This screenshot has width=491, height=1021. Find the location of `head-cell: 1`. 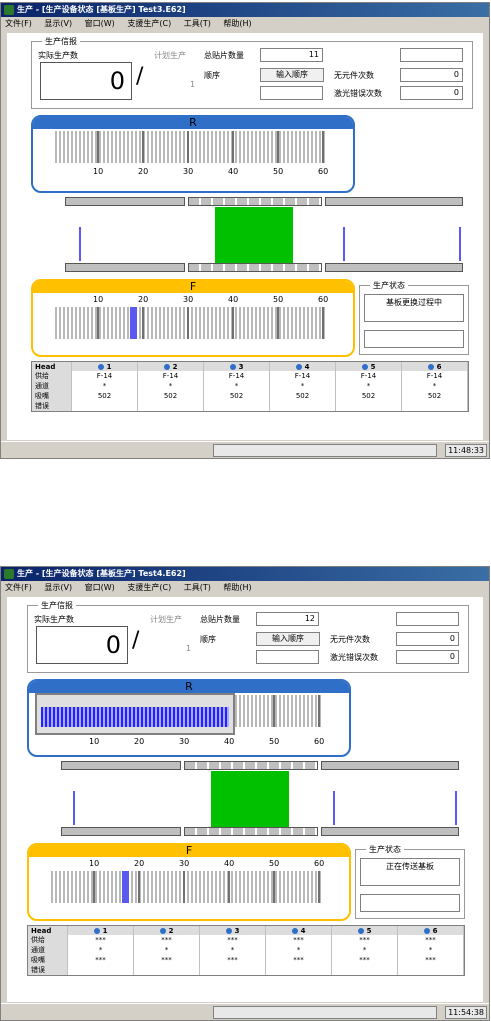

head-cell: 1 is located at coordinates (104, 366).